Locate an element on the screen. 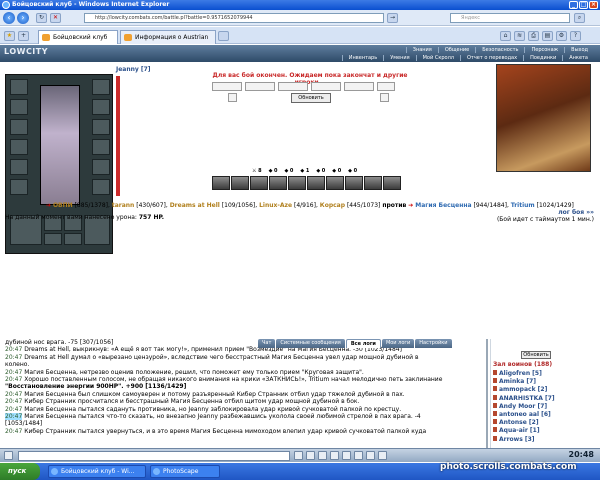  amulet-slot is located at coordinates (19, 107).